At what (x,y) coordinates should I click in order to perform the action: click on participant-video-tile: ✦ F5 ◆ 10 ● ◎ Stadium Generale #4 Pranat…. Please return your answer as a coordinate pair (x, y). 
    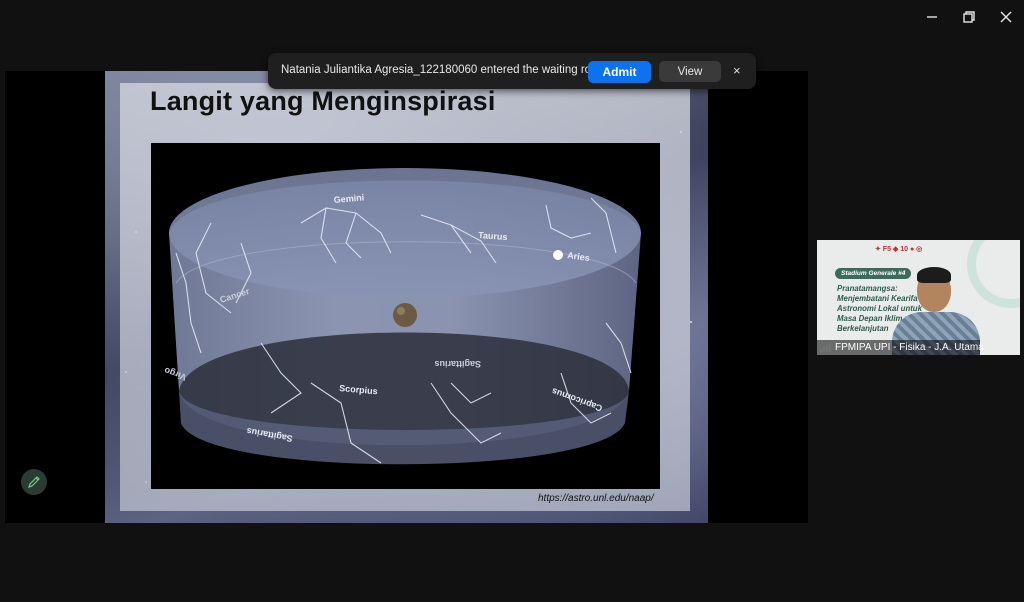
    Looking at the image, I should click on (918, 297).